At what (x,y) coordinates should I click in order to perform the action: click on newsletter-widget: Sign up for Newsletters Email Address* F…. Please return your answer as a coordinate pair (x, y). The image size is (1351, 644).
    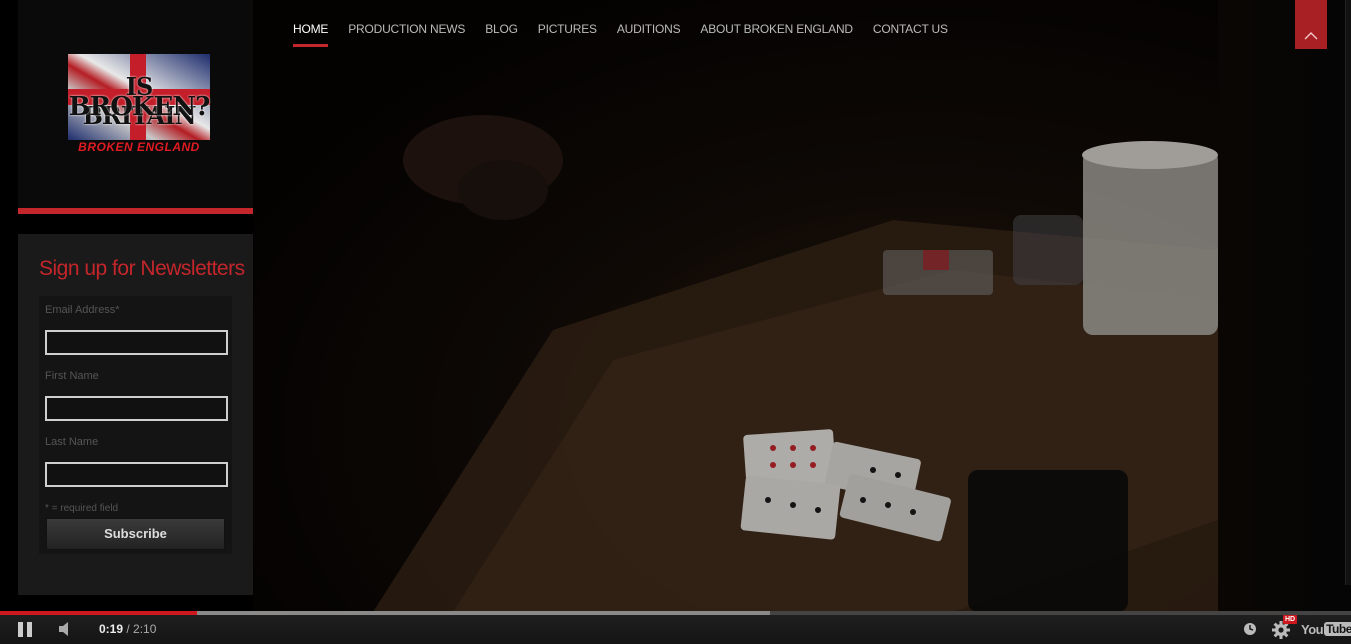
    Looking at the image, I should click on (135, 414).